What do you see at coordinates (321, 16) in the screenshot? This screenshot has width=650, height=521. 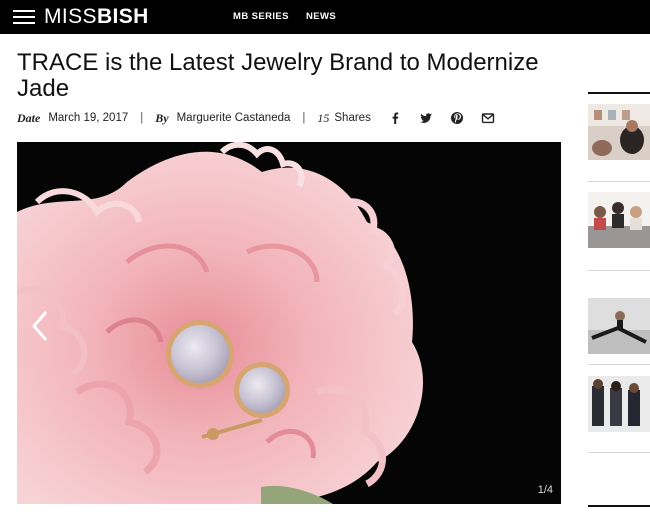 I see `nav-link-news: NEWS` at bounding box center [321, 16].